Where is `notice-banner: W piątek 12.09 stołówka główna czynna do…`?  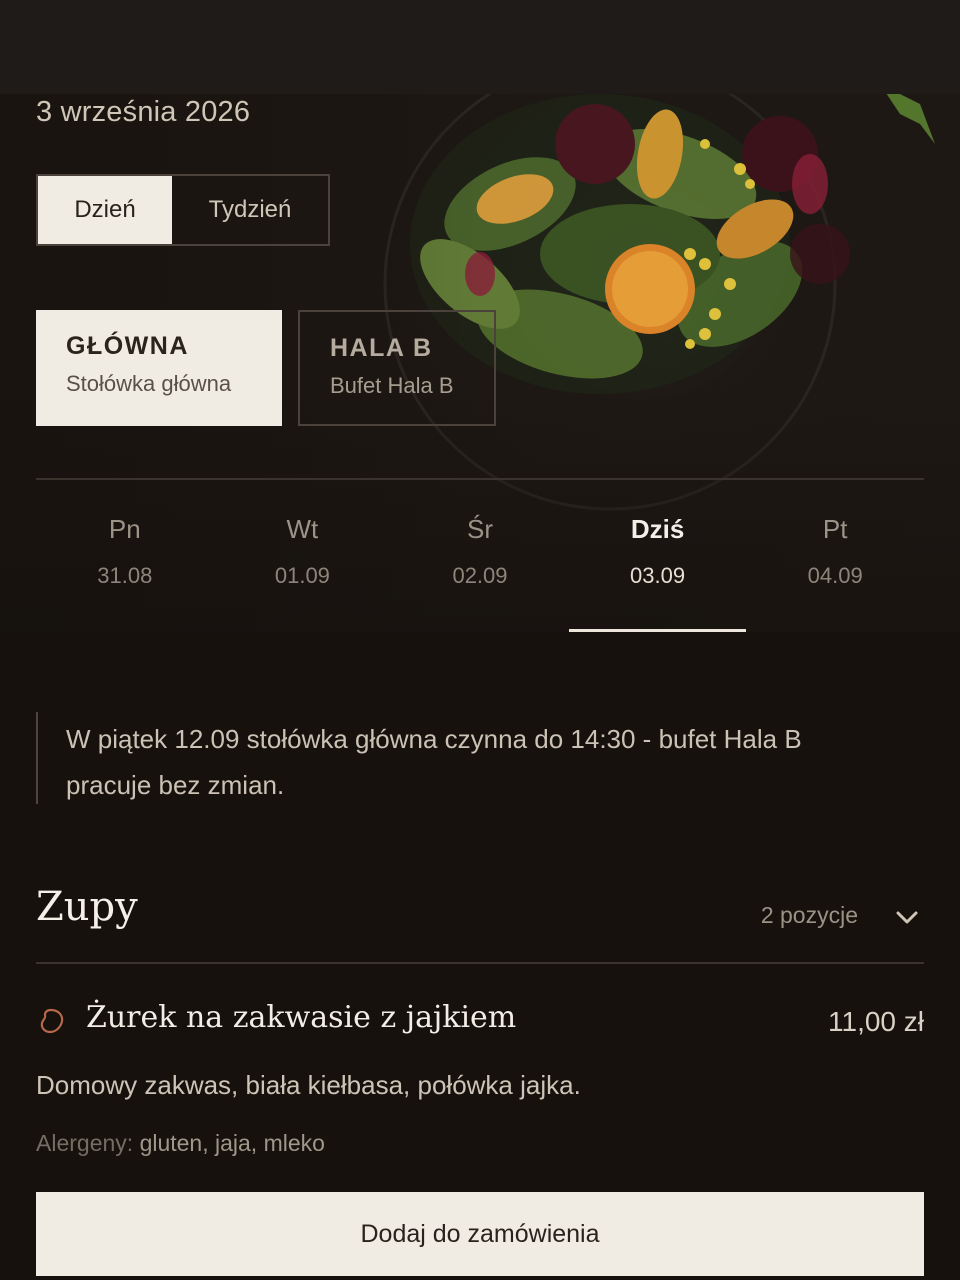 notice-banner: W piątek 12.09 stołówka główna czynna do… is located at coordinates (466, 758).